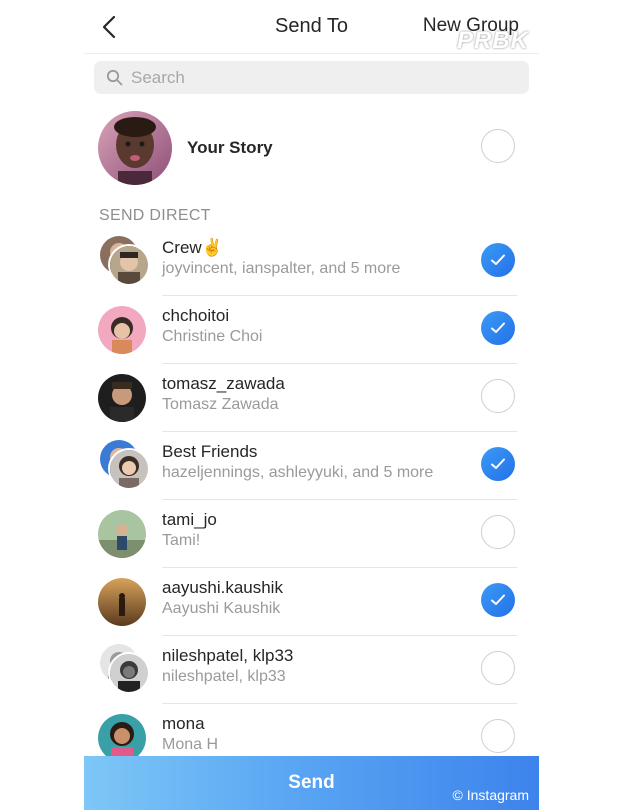 The height and width of the screenshot is (810, 624). Describe the element at coordinates (311, 330) in the screenshot. I see `recipient-row-chchoitoi: chchoitoi Christine Choi` at that location.